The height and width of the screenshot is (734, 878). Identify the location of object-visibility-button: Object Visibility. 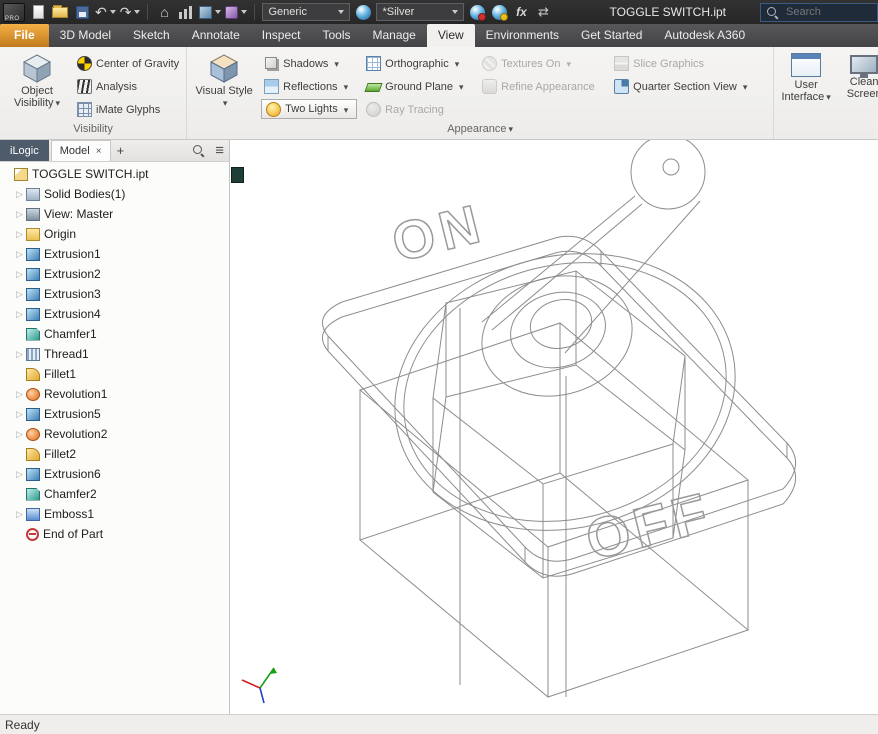
(37, 86).